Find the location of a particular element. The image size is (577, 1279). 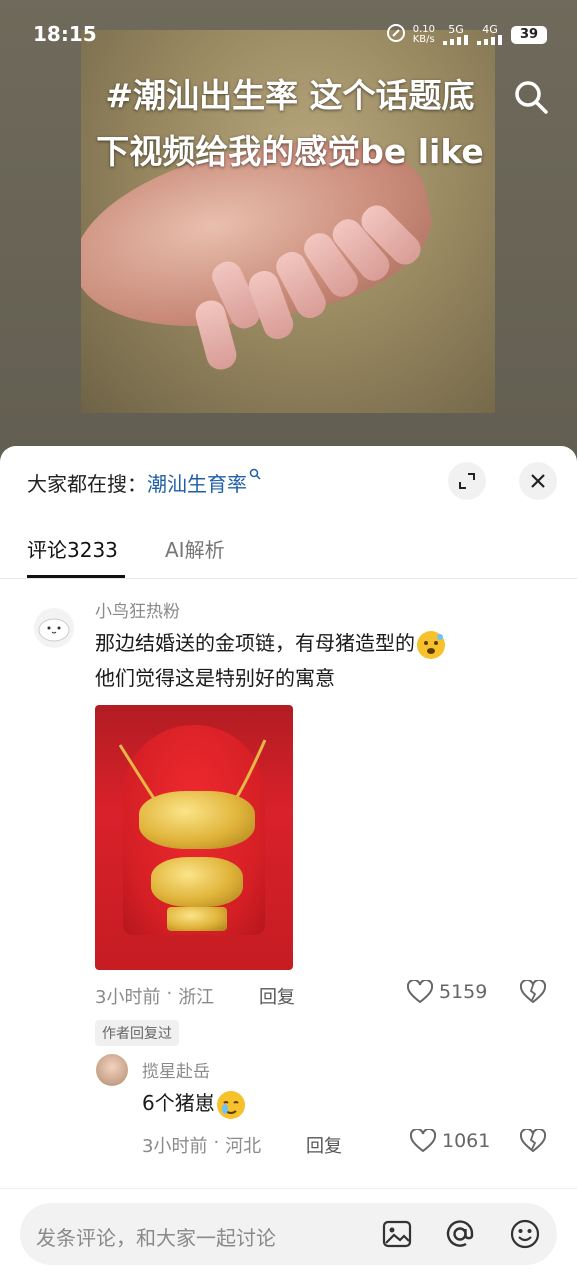

signal-5g-label: 5G is located at coordinates (456, 29).